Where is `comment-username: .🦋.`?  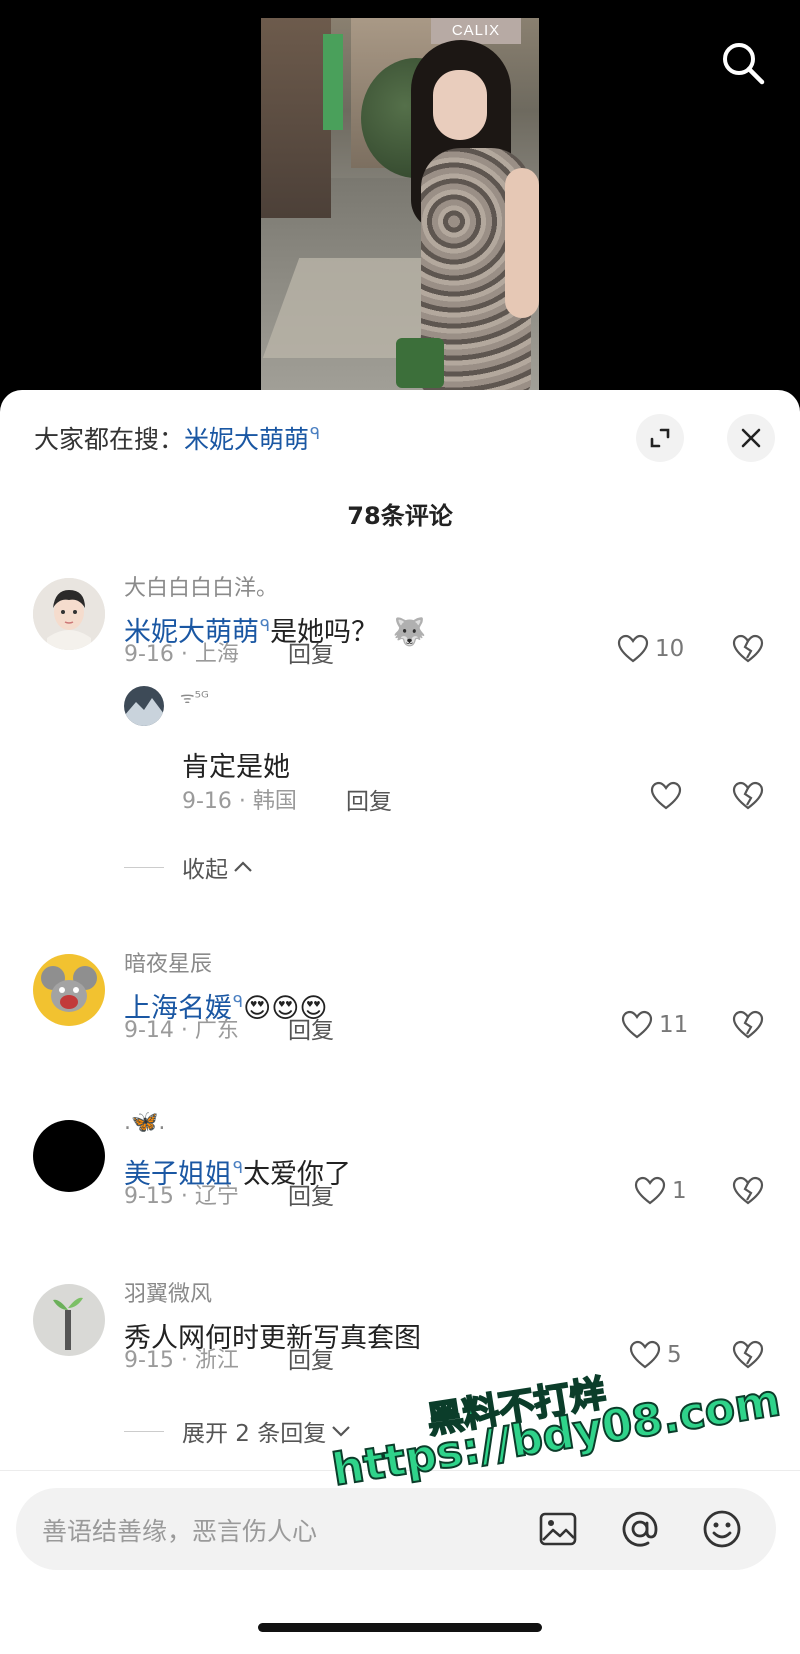
comment-username: .🦋. is located at coordinates (144, 1122).